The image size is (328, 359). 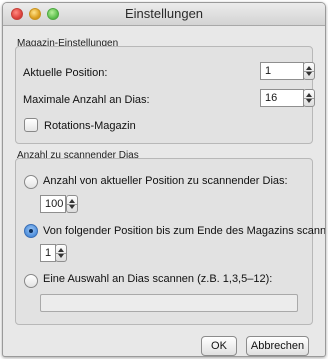 I want to click on ok-button: OK, so click(x=219, y=346).